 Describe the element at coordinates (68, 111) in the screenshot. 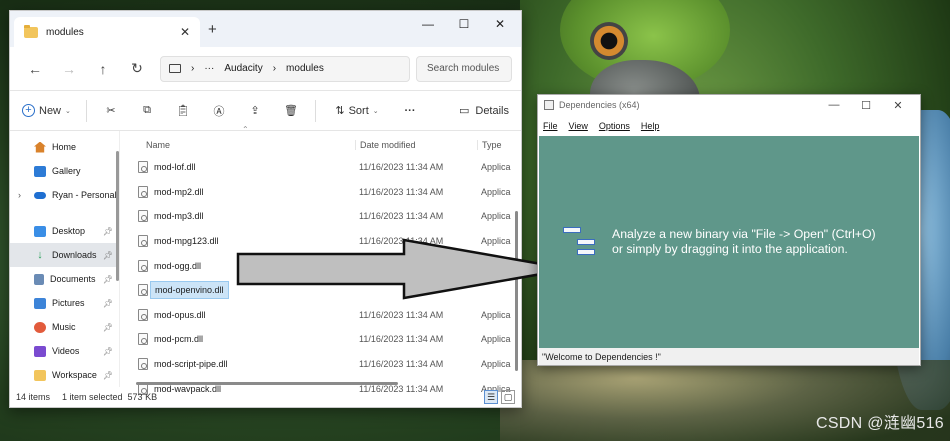

I see `chevron-down-icon: ⌄` at that location.